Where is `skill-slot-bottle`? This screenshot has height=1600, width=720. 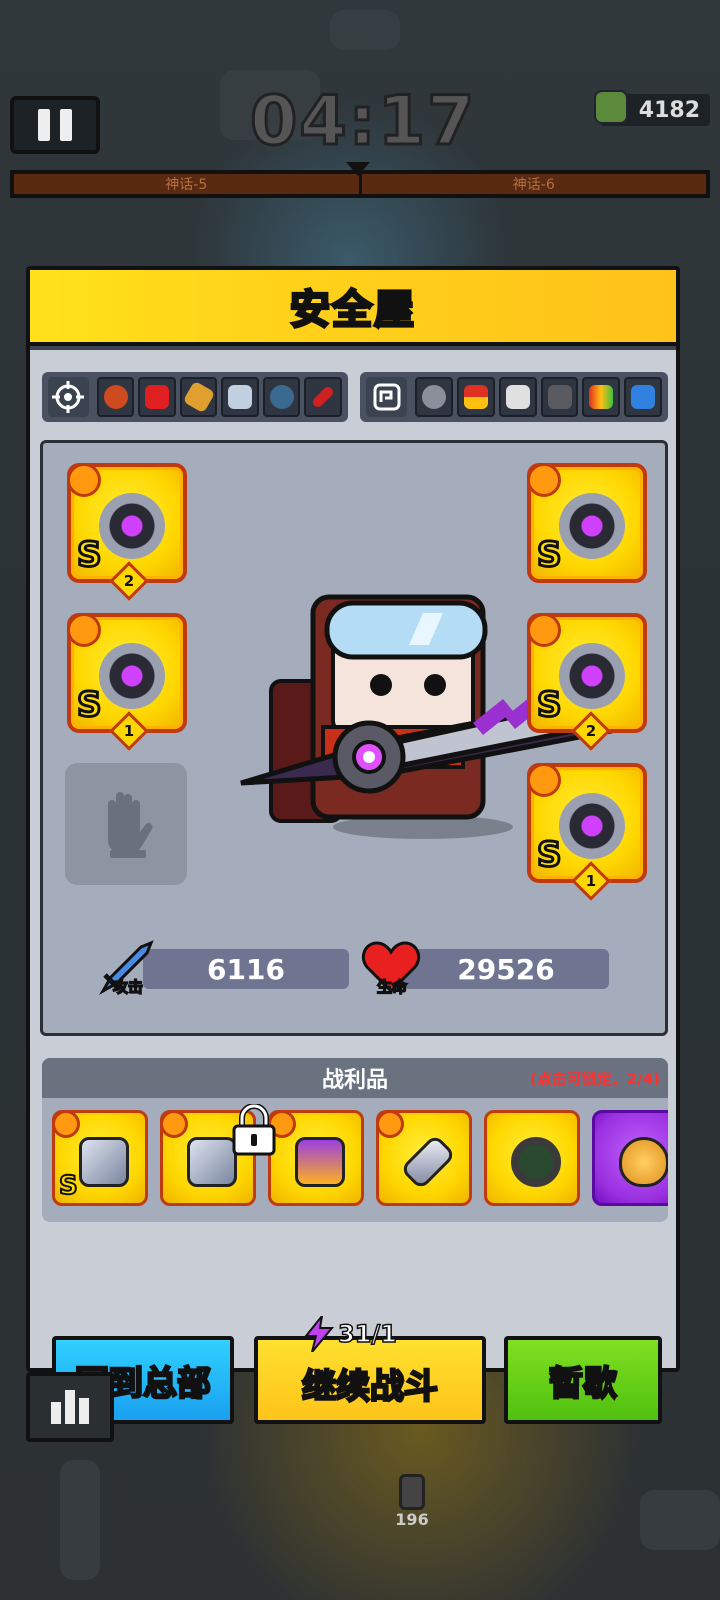 skill-slot-bottle is located at coordinates (643, 397).